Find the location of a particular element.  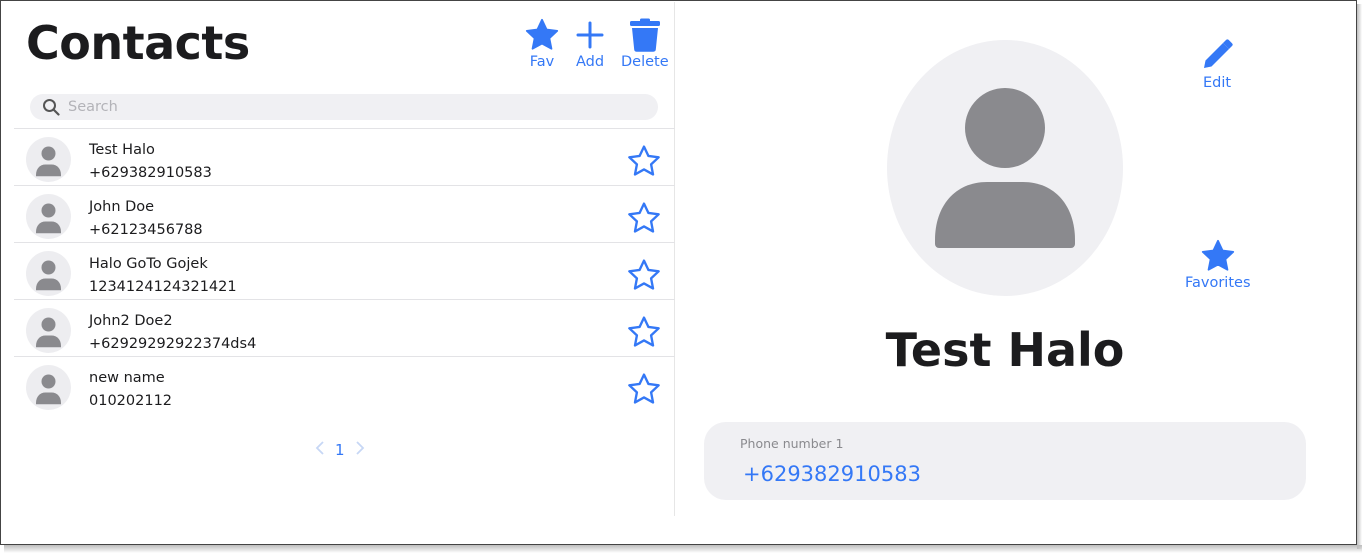

contact-phone: 010202112 is located at coordinates (131, 401).